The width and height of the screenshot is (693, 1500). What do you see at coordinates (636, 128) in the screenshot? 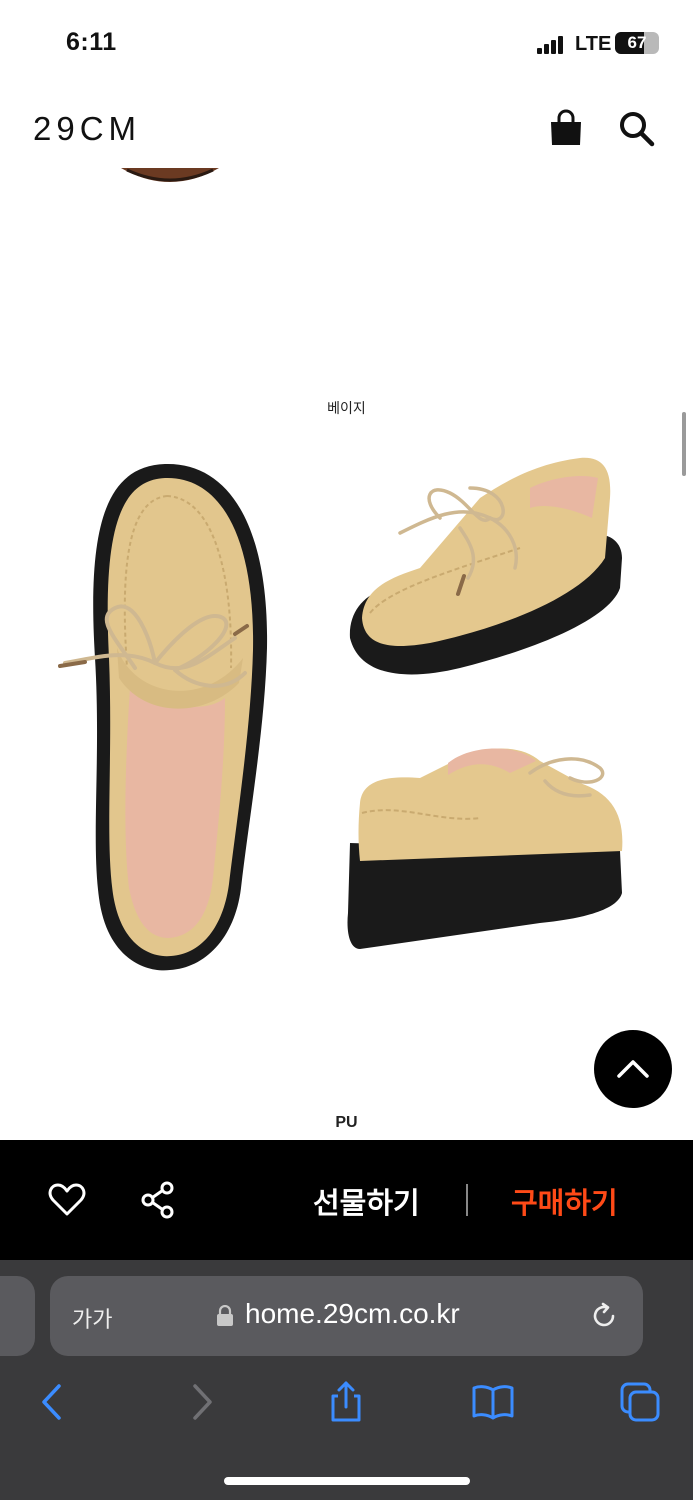
I see `search-icon` at bounding box center [636, 128].